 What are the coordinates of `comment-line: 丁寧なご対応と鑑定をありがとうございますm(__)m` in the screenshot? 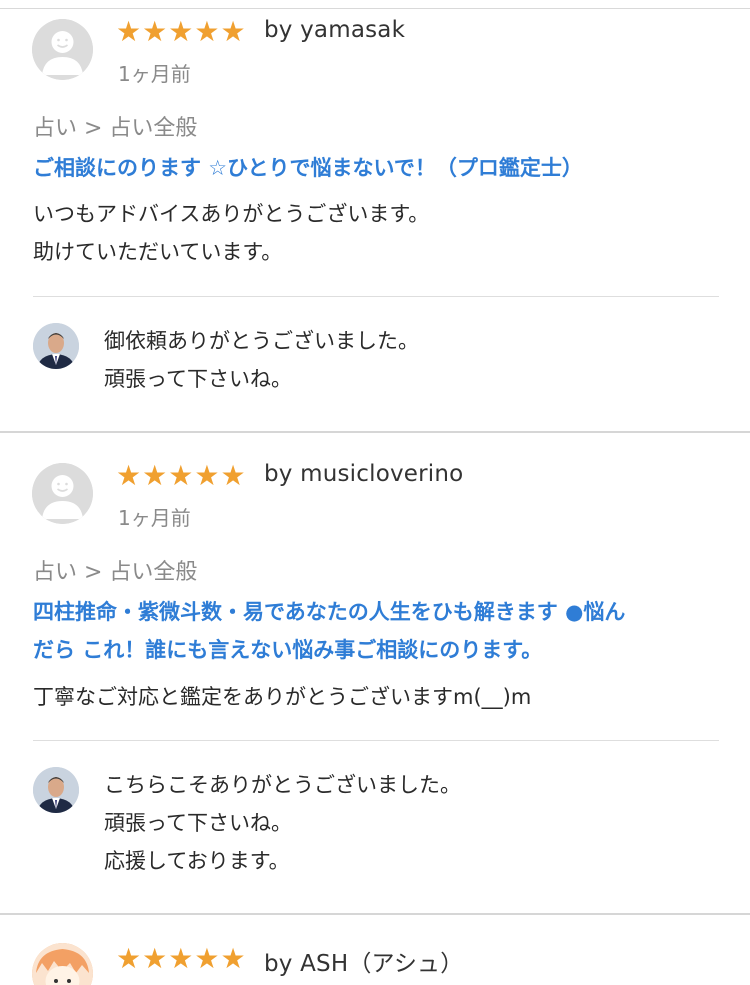 It's located at (282, 697).